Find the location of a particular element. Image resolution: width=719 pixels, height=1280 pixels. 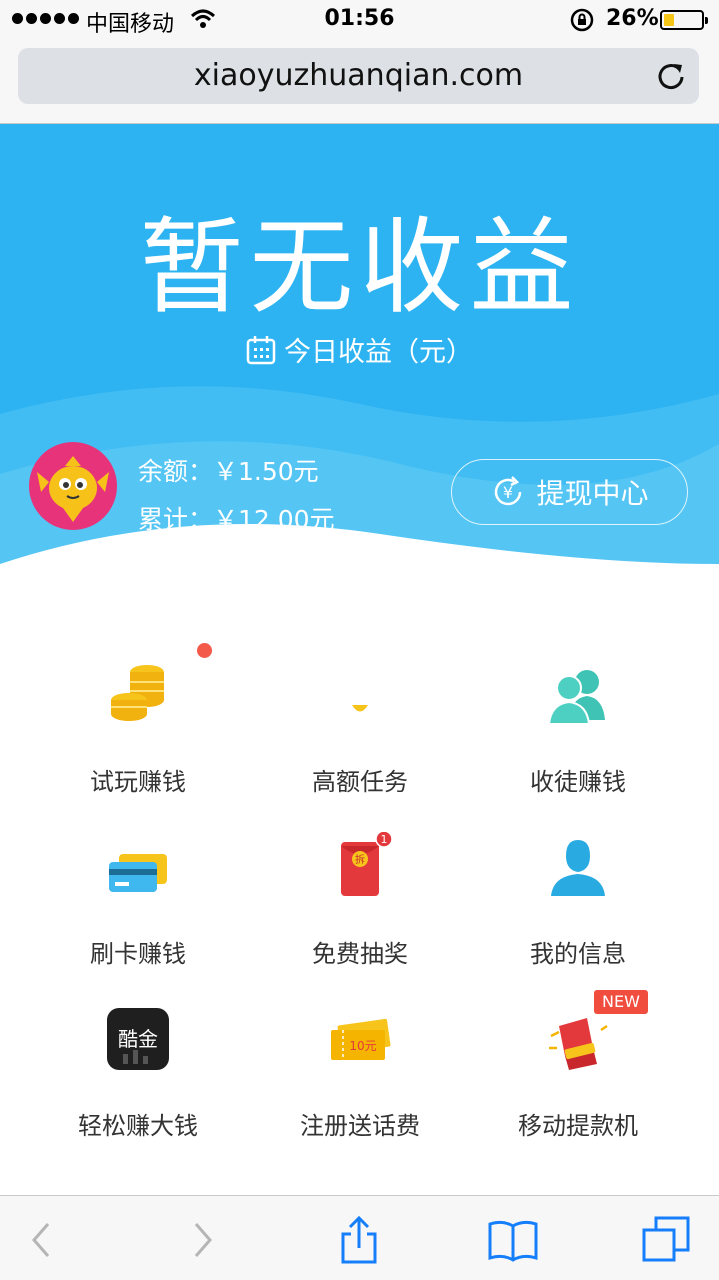

kujin-app-icon: 酷金 is located at coordinates (138, 1039).